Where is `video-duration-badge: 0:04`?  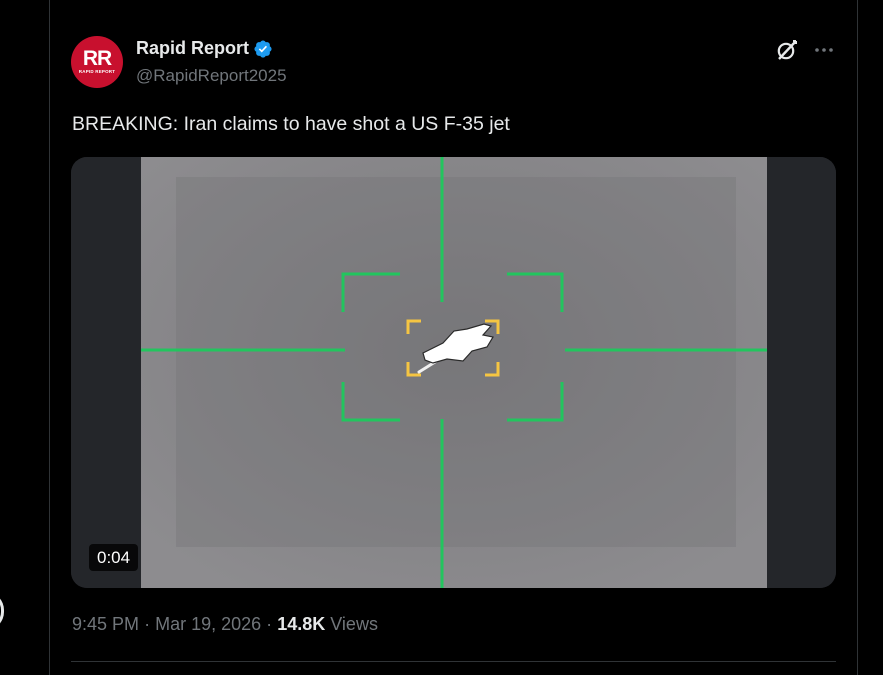
video-duration-badge: 0:04 is located at coordinates (114, 557).